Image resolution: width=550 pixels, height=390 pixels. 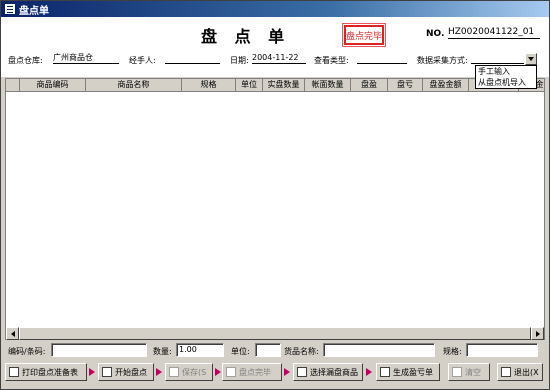 What do you see at coordinates (34, 11) in the screenshot?
I see `window-title: 盘点单` at bounding box center [34, 11].